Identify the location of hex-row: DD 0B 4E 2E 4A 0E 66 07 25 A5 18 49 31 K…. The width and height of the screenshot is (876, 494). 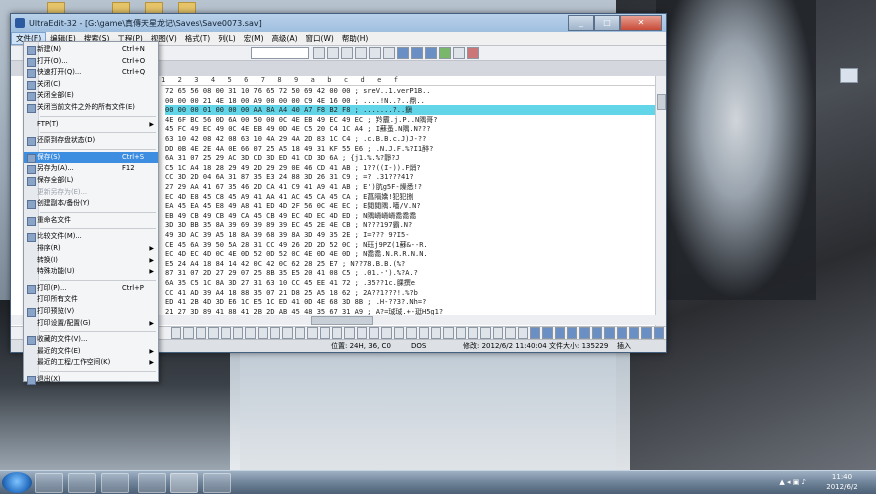
(410, 149).